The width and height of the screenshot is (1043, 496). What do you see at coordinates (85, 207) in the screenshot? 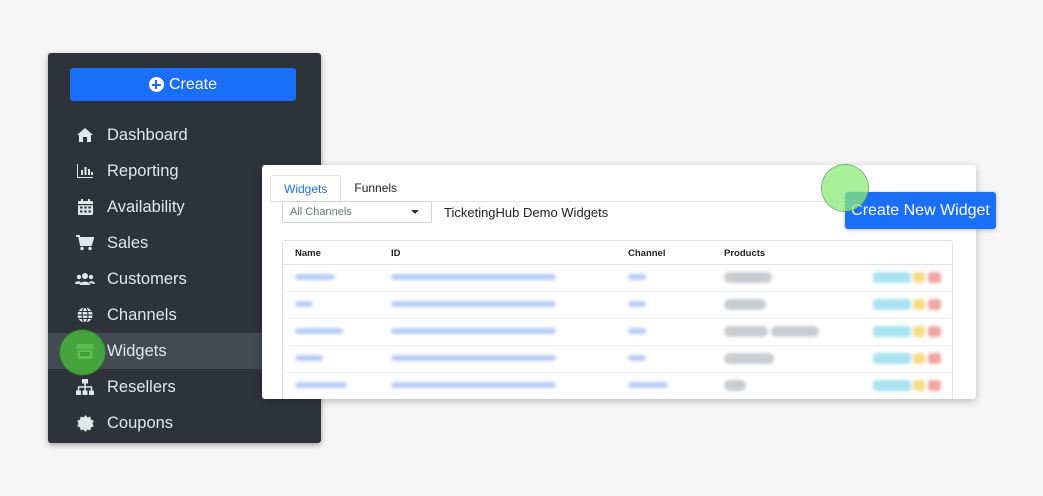
I see `calendar-icon` at bounding box center [85, 207].